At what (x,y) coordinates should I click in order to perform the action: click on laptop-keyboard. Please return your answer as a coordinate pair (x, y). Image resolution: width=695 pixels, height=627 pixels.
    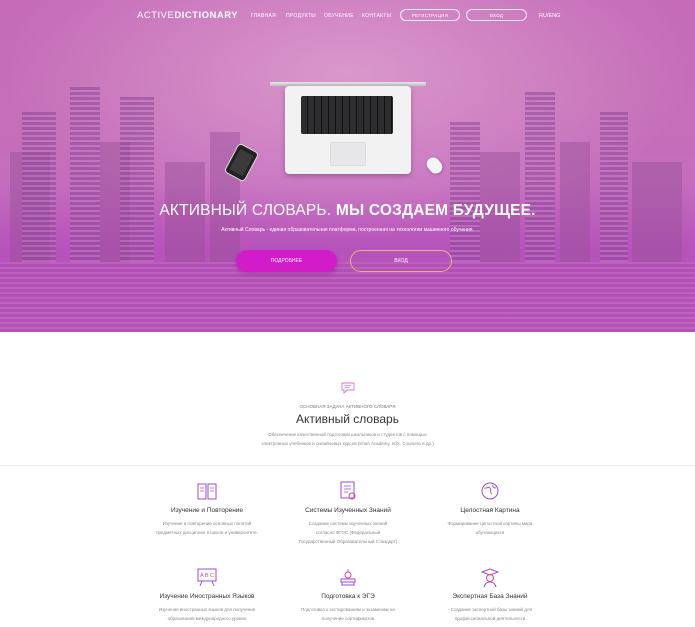
    Looking at the image, I should click on (347, 115).